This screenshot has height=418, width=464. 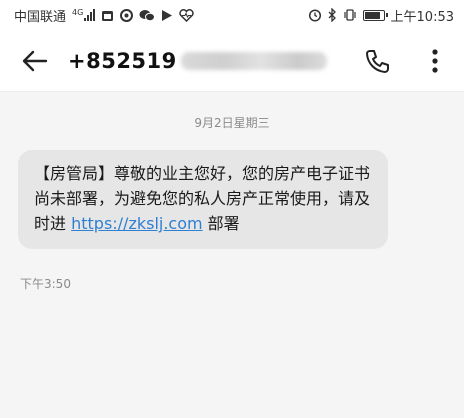 I want to click on signal-icon: 4G, so click(x=84, y=14).